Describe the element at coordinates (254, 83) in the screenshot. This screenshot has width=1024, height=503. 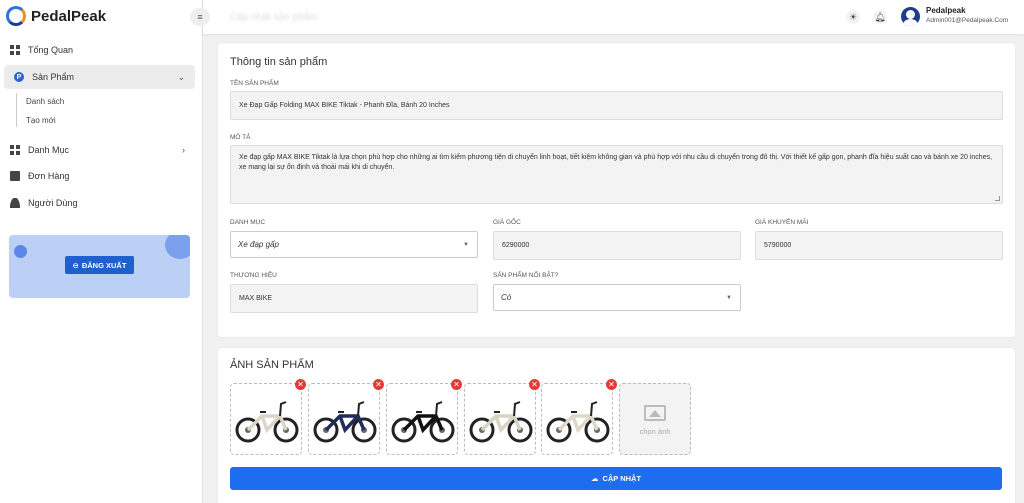
I see `name-label: TÊN SẢN PHẨM` at that location.